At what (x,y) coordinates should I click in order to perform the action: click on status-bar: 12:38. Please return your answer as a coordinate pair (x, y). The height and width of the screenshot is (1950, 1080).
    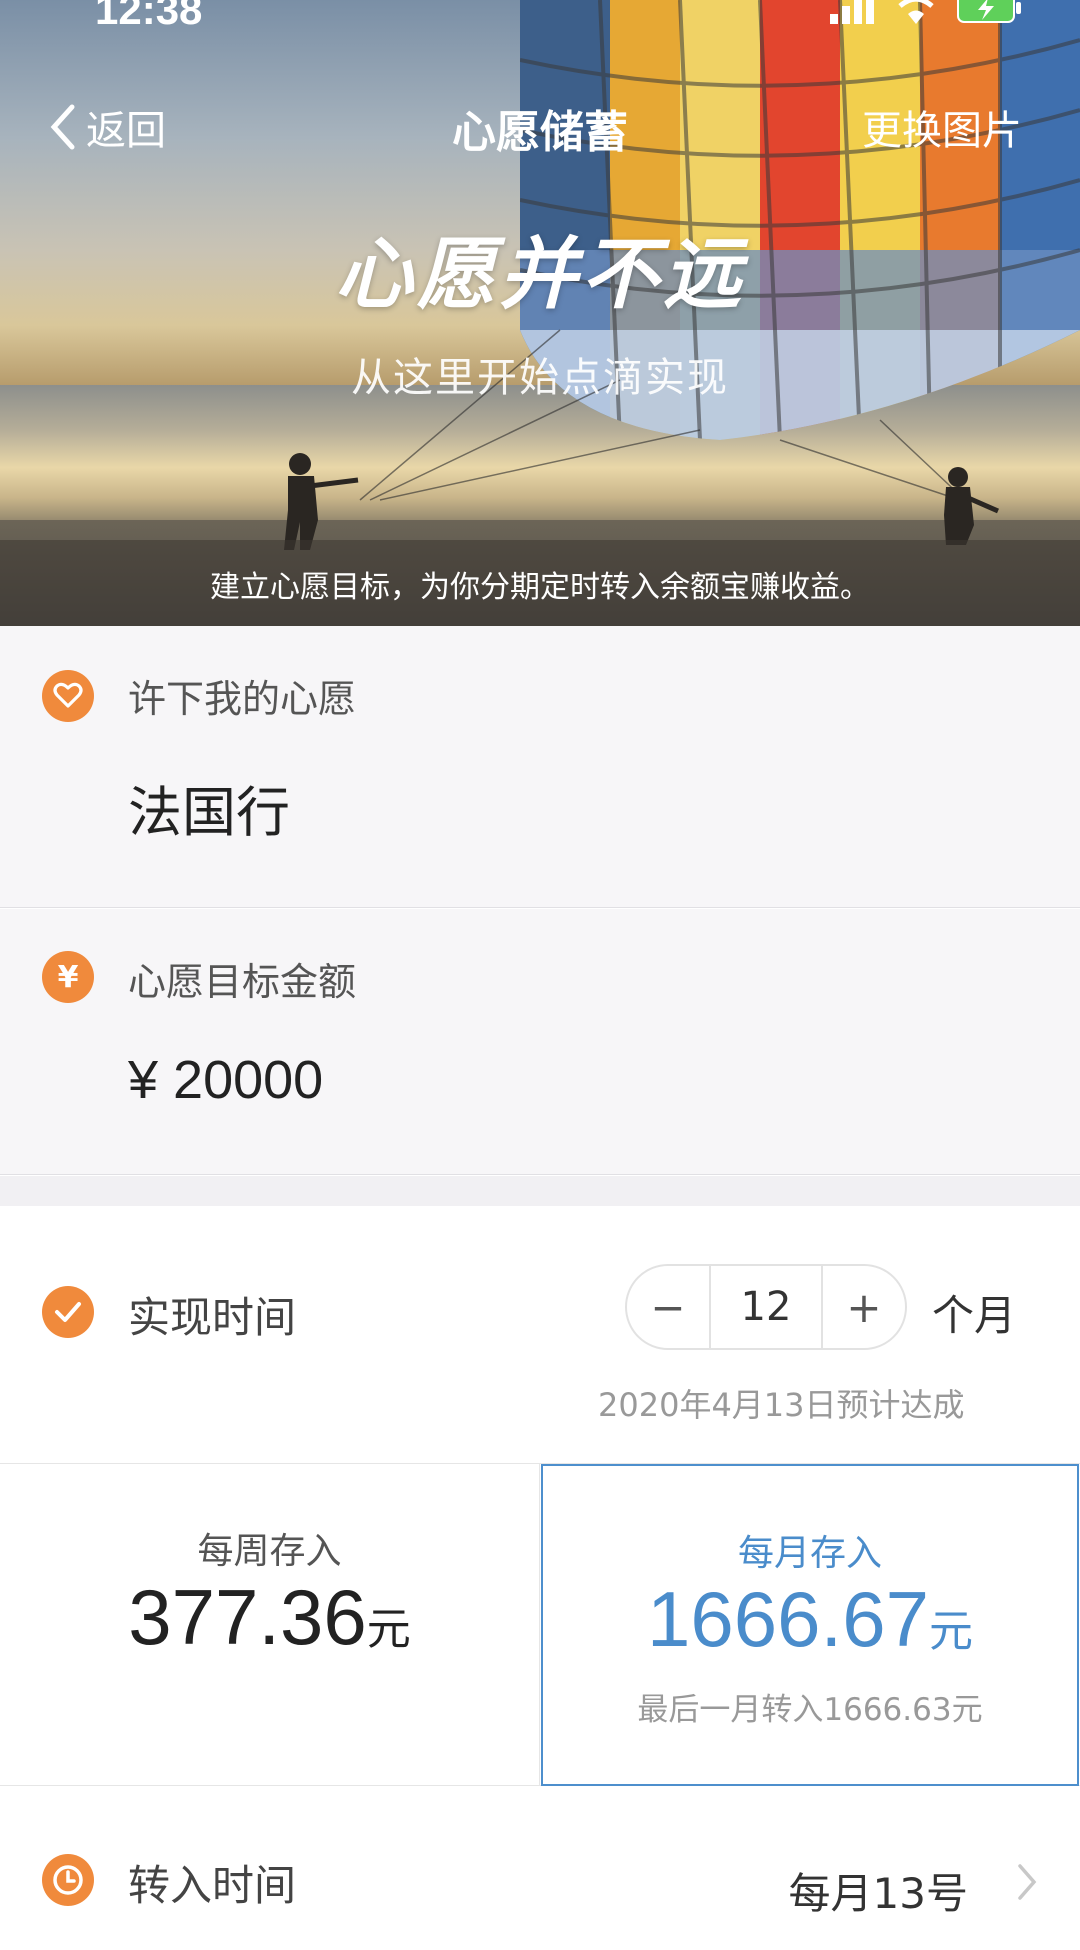
    Looking at the image, I should click on (540, 20).